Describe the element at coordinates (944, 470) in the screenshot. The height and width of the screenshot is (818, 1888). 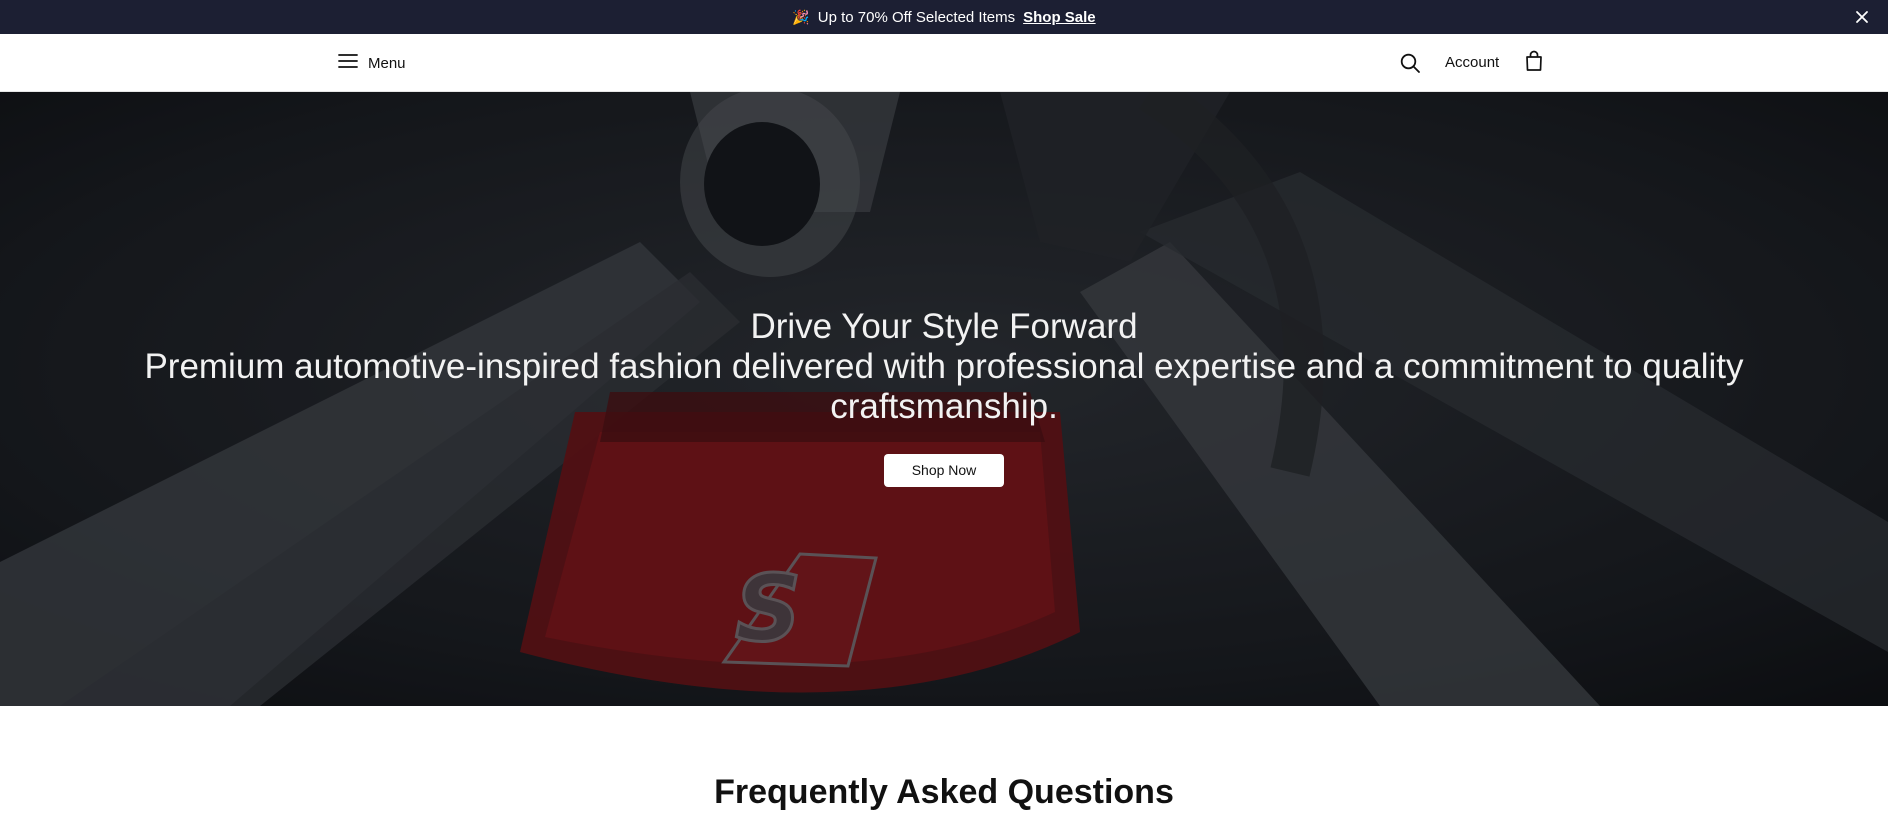
I see `shop-now-button: Shop Now` at that location.